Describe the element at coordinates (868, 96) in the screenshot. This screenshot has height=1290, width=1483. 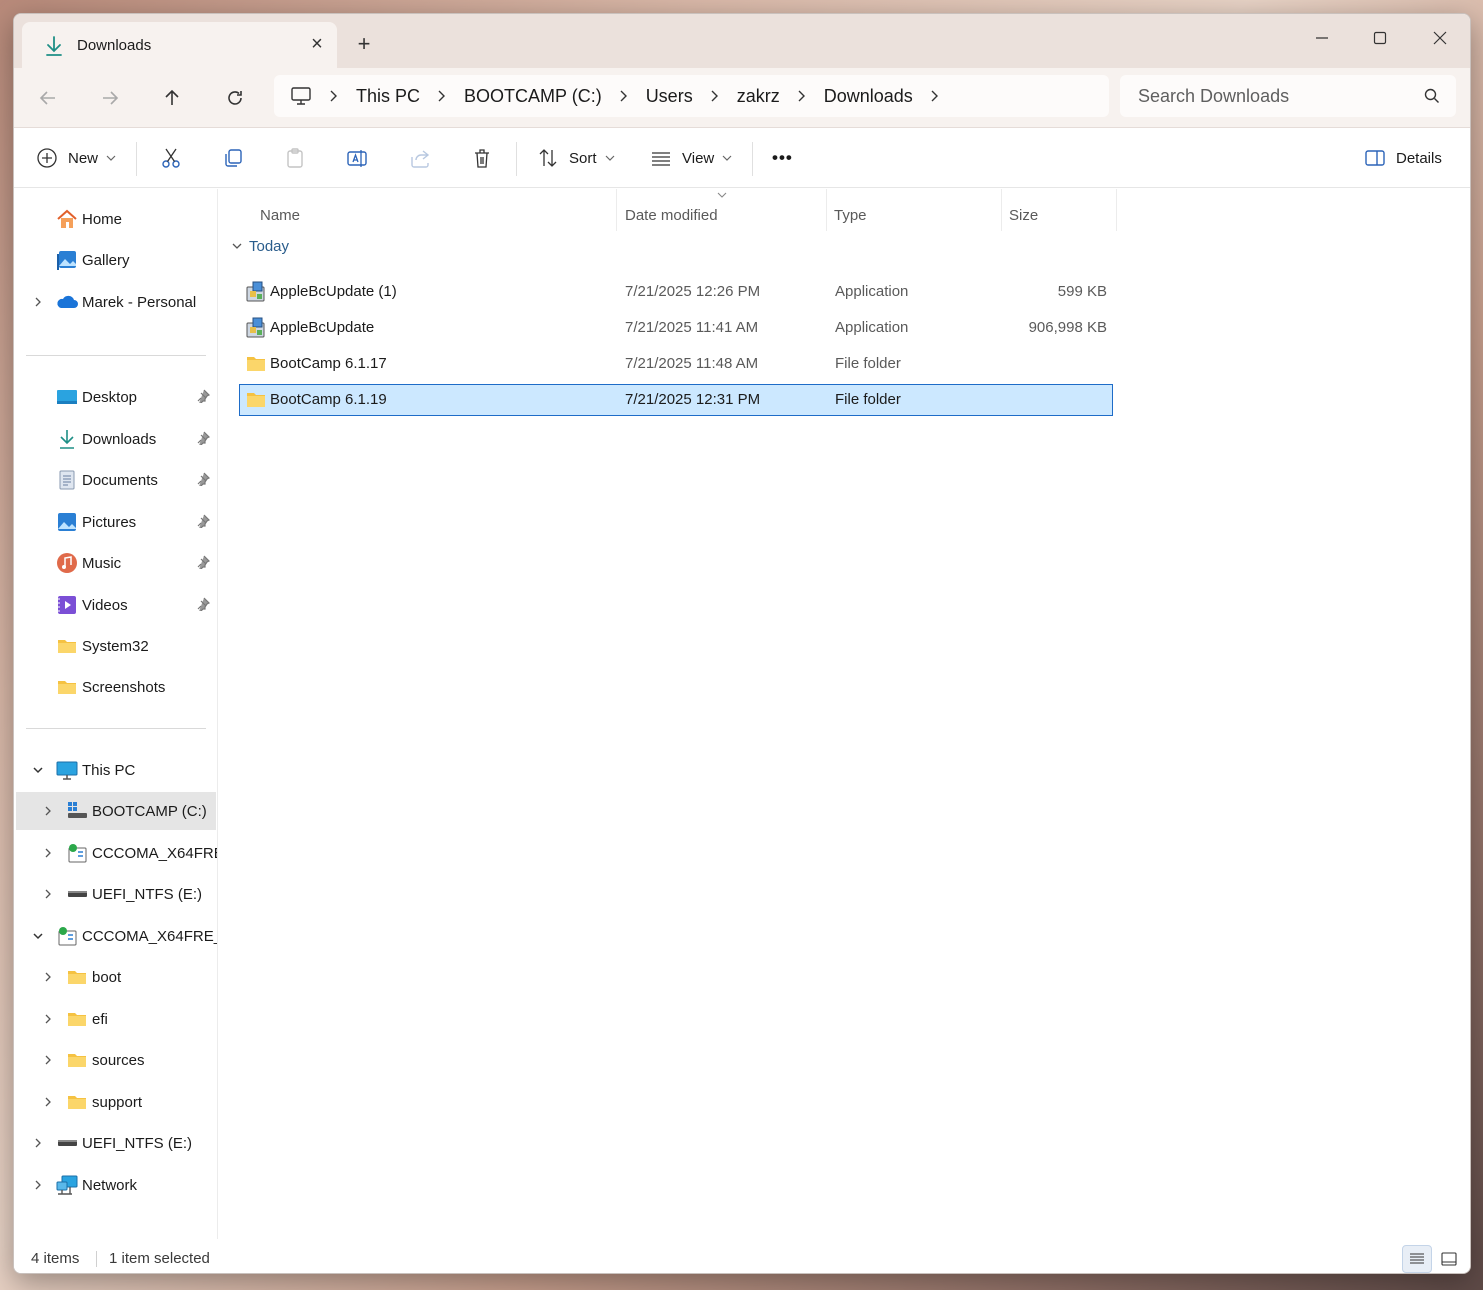
I see `breadcrumb-downloads: Downloads` at that location.